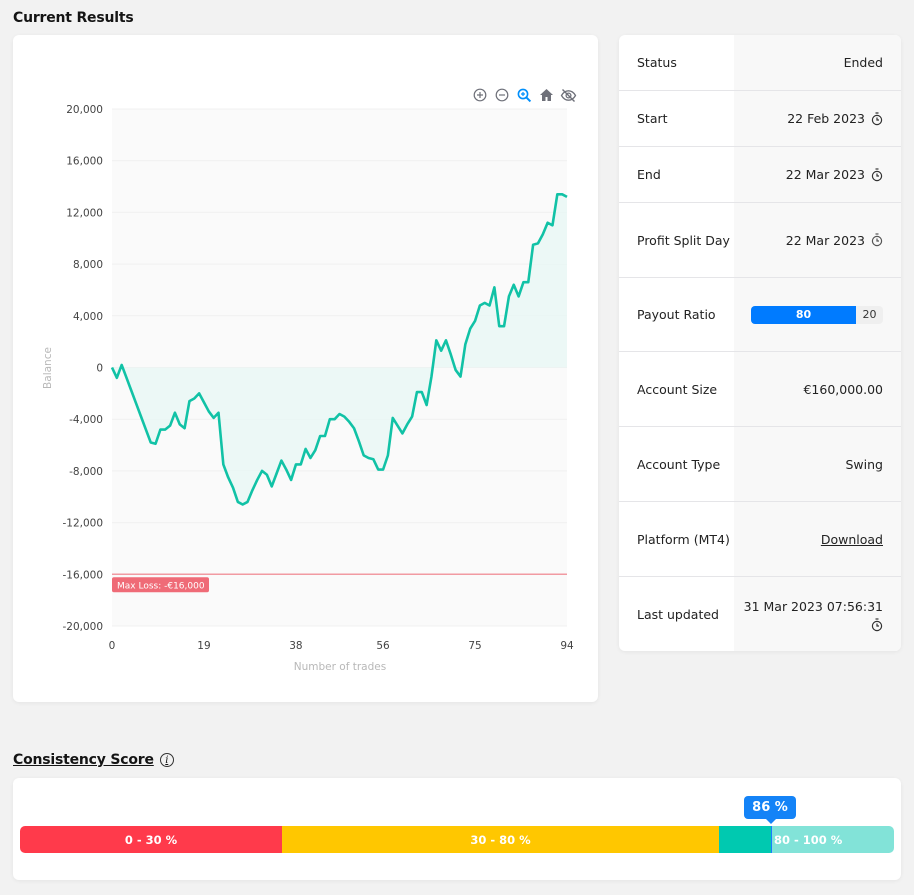 This screenshot has height=895, width=914. I want to click on x-tick-label: 0, so click(112, 646).